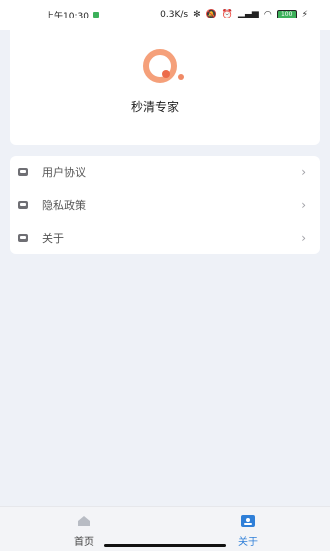 The image size is (330, 551). What do you see at coordinates (248, 529) in the screenshot?
I see `tab-about: 关于` at bounding box center [248, 529].